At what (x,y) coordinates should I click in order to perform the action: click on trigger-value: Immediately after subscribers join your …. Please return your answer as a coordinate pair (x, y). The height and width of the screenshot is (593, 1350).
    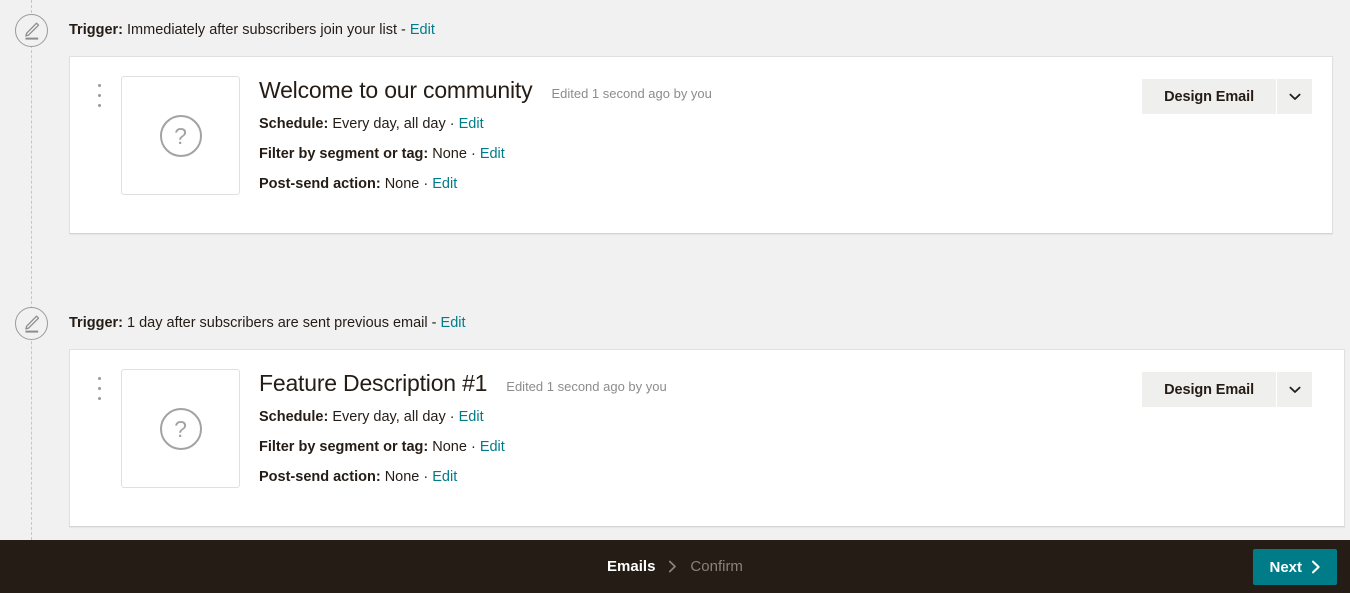
    Looking at the image, I should click on (262, 30).